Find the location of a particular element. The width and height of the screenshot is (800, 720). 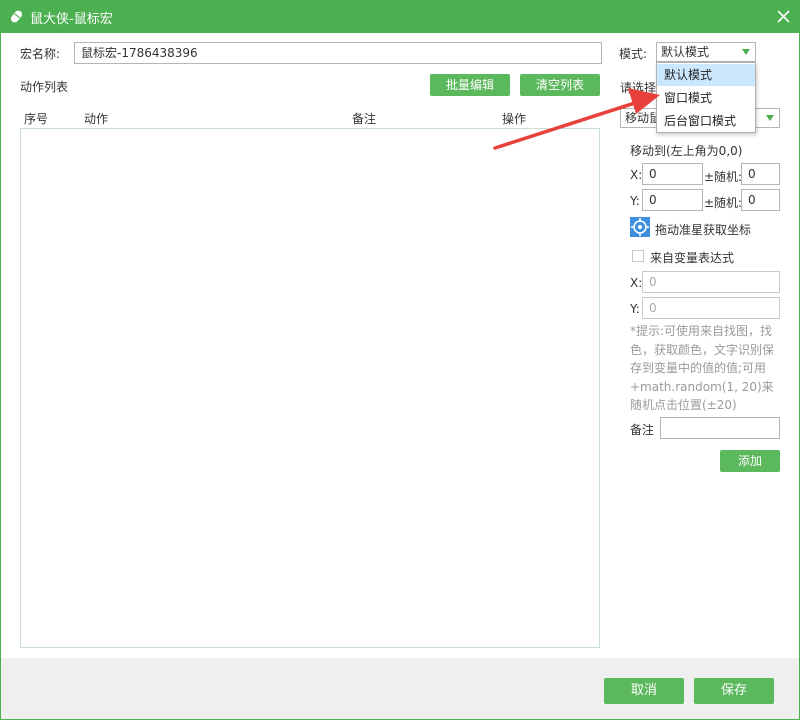

save-button: 保存 is located at coordinates (734, 691).